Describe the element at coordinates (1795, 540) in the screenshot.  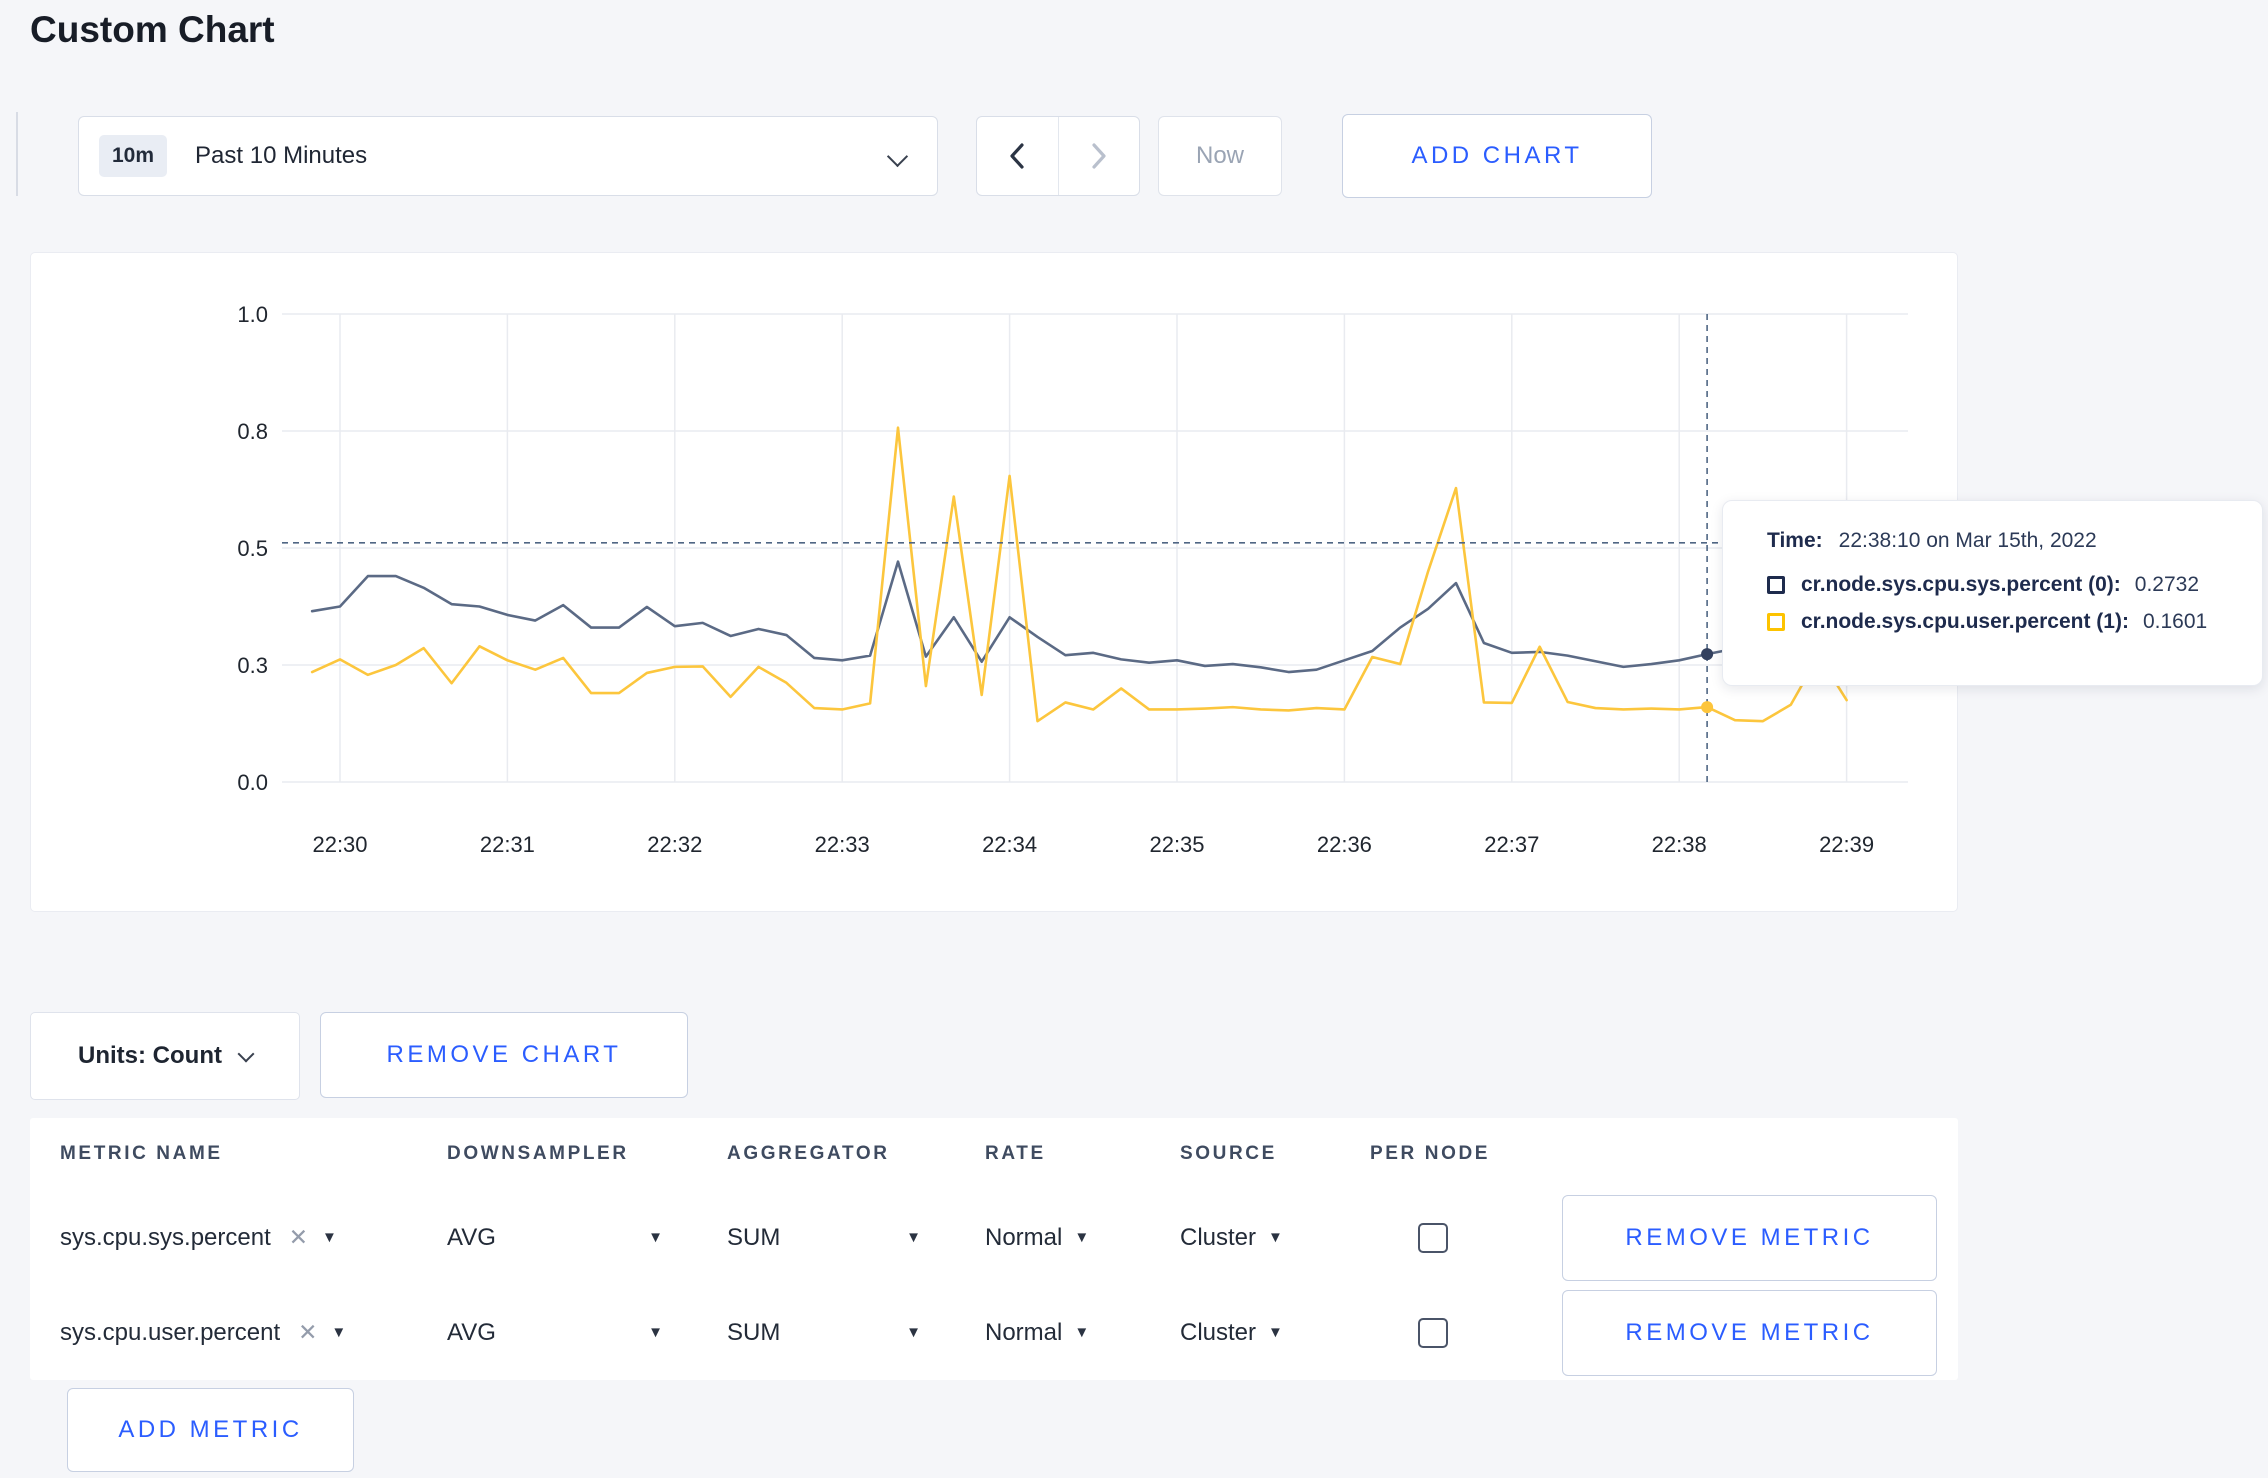
I see `tooltip-time-label: Time:` at that location.